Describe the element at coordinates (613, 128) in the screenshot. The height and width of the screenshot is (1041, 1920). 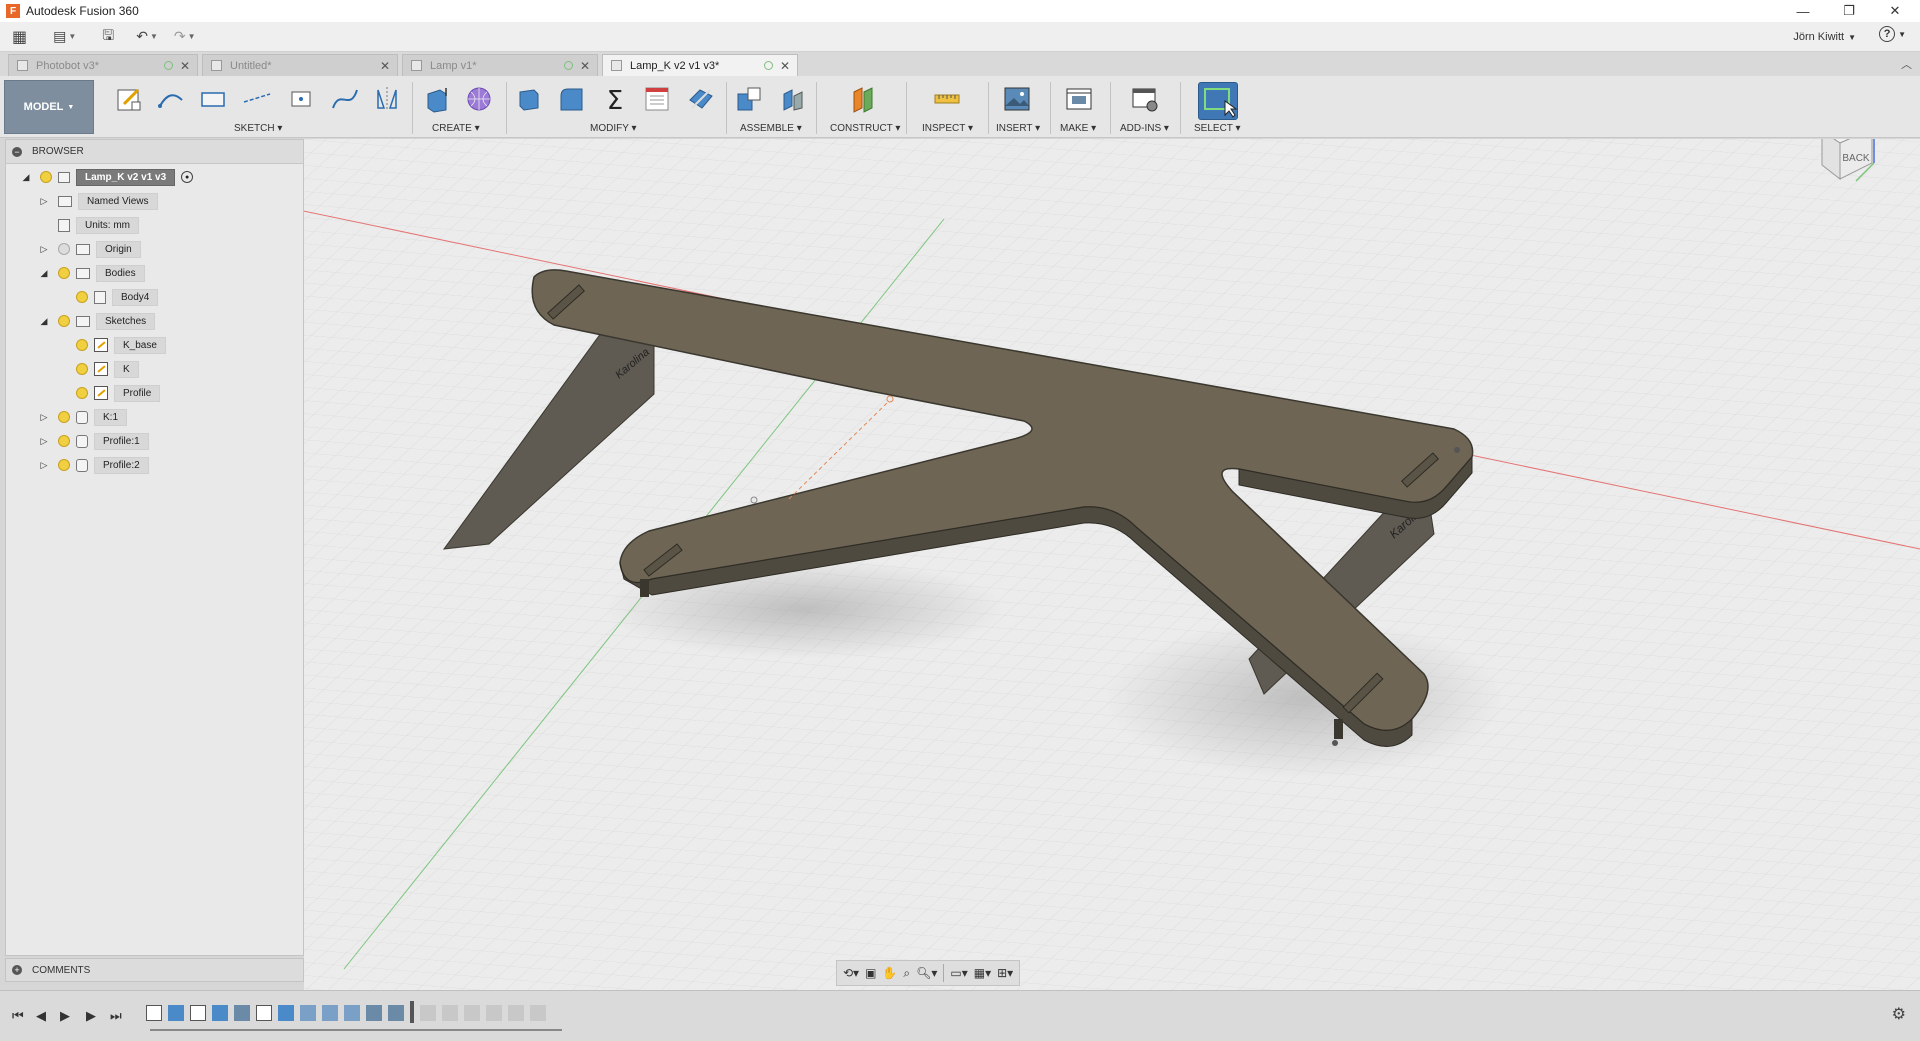
I see `modify-menu: MODIFY ▾` at that location.